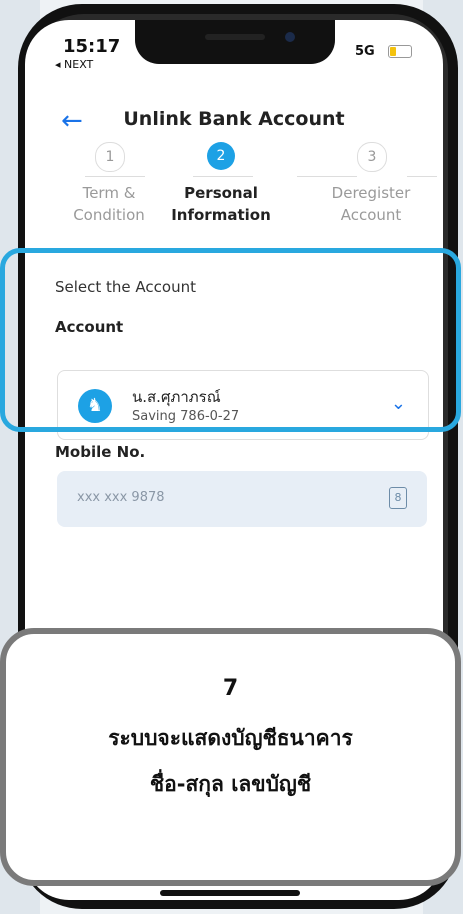 Image resolution: width=463 pixels, height=914 pixels. Describe the element at coordinates (398, 498) in the screenshot. I see `contact-book-icon: 8` at that location.